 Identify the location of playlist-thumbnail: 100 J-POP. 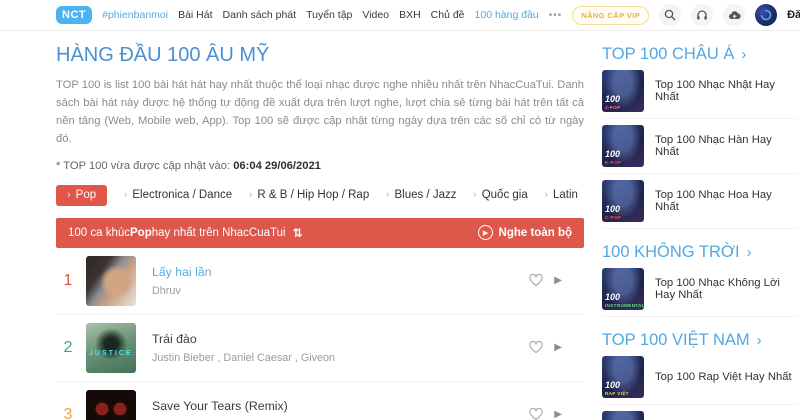
(623, 91).